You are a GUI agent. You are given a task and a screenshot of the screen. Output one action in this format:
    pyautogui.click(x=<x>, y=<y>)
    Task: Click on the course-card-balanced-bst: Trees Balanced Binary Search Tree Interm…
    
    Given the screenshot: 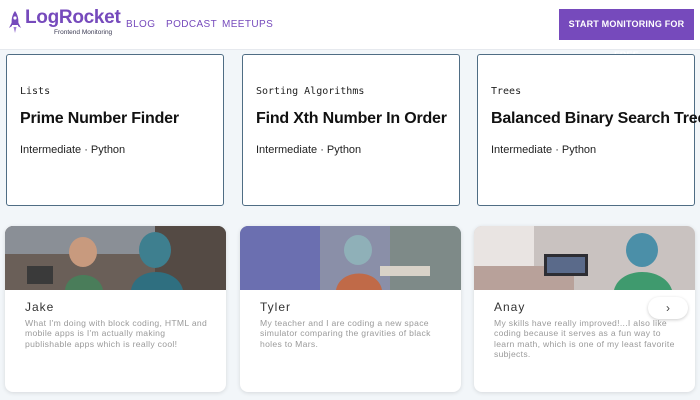 What is the action you would take?
    pyautogui.click(x=588, y=130)
    